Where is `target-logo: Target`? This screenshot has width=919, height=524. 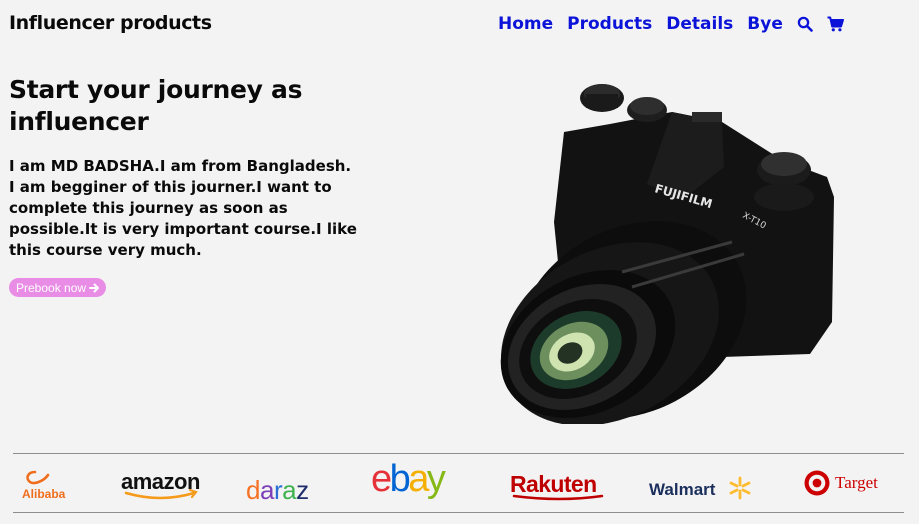 target-logo: Target is located at coordinates (848, 483).